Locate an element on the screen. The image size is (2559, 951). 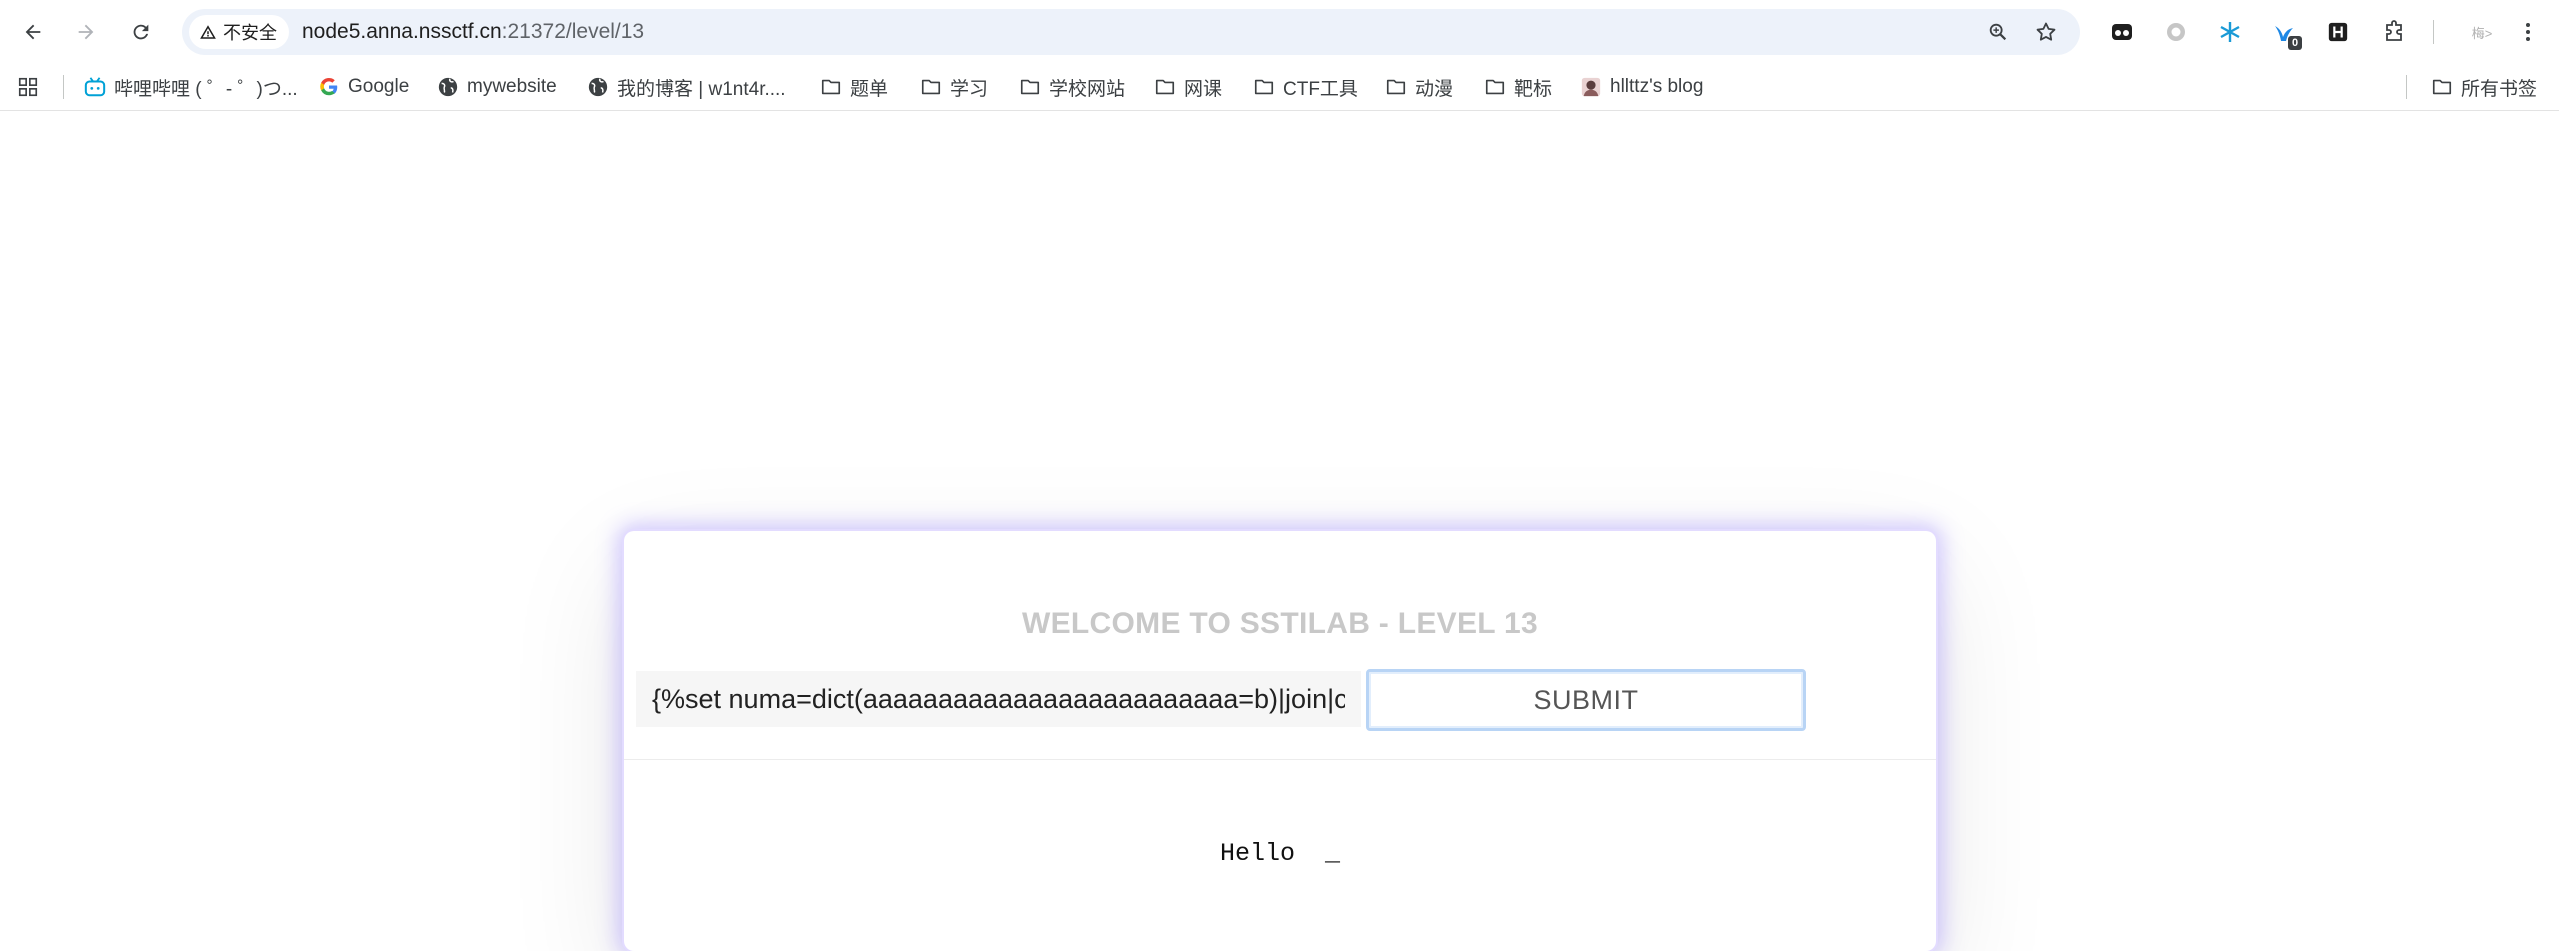
url-text: node5.anna.nssctf.cn:21372/level/13 is located at coordinates (473, 32).